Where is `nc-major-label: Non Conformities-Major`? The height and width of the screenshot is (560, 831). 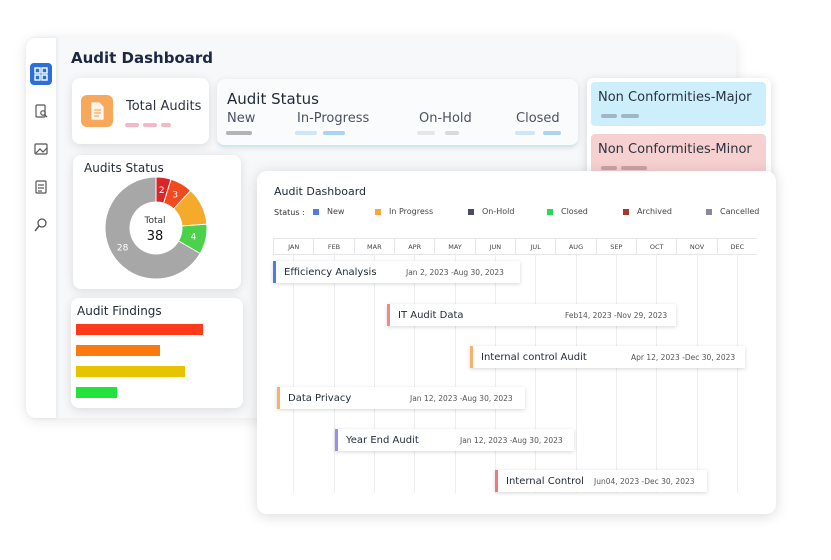
nc-major-label: Non Conformities-Major is located at coordinates (675, 97).